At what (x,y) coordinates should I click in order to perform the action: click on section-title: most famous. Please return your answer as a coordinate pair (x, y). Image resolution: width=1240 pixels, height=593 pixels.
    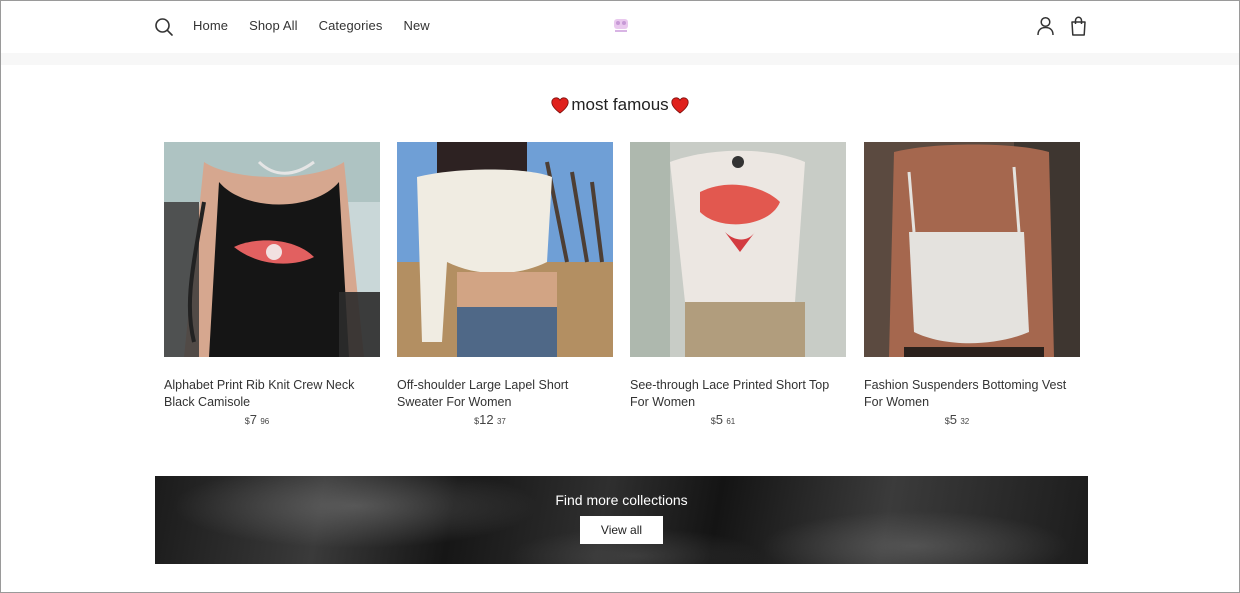
    Looking at the image, I should click on (620, 104).